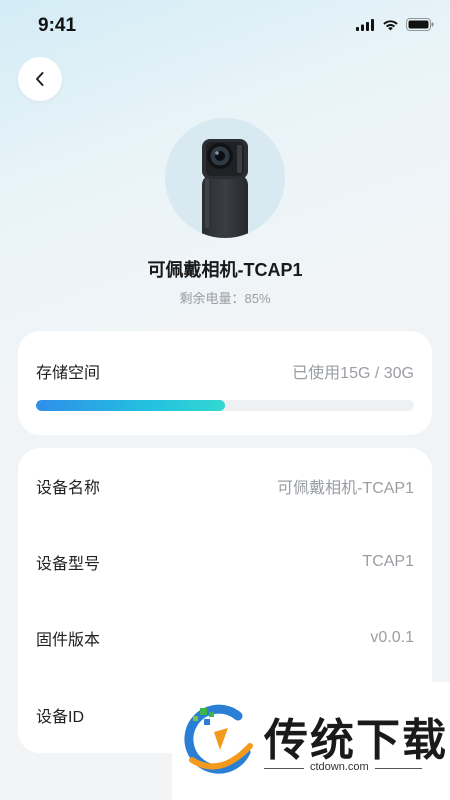 This screenshot has width=450, height=800. Describe the element at coordinates (218, 739) in the screenshot. I see `watermark-logo-icon` at that location.